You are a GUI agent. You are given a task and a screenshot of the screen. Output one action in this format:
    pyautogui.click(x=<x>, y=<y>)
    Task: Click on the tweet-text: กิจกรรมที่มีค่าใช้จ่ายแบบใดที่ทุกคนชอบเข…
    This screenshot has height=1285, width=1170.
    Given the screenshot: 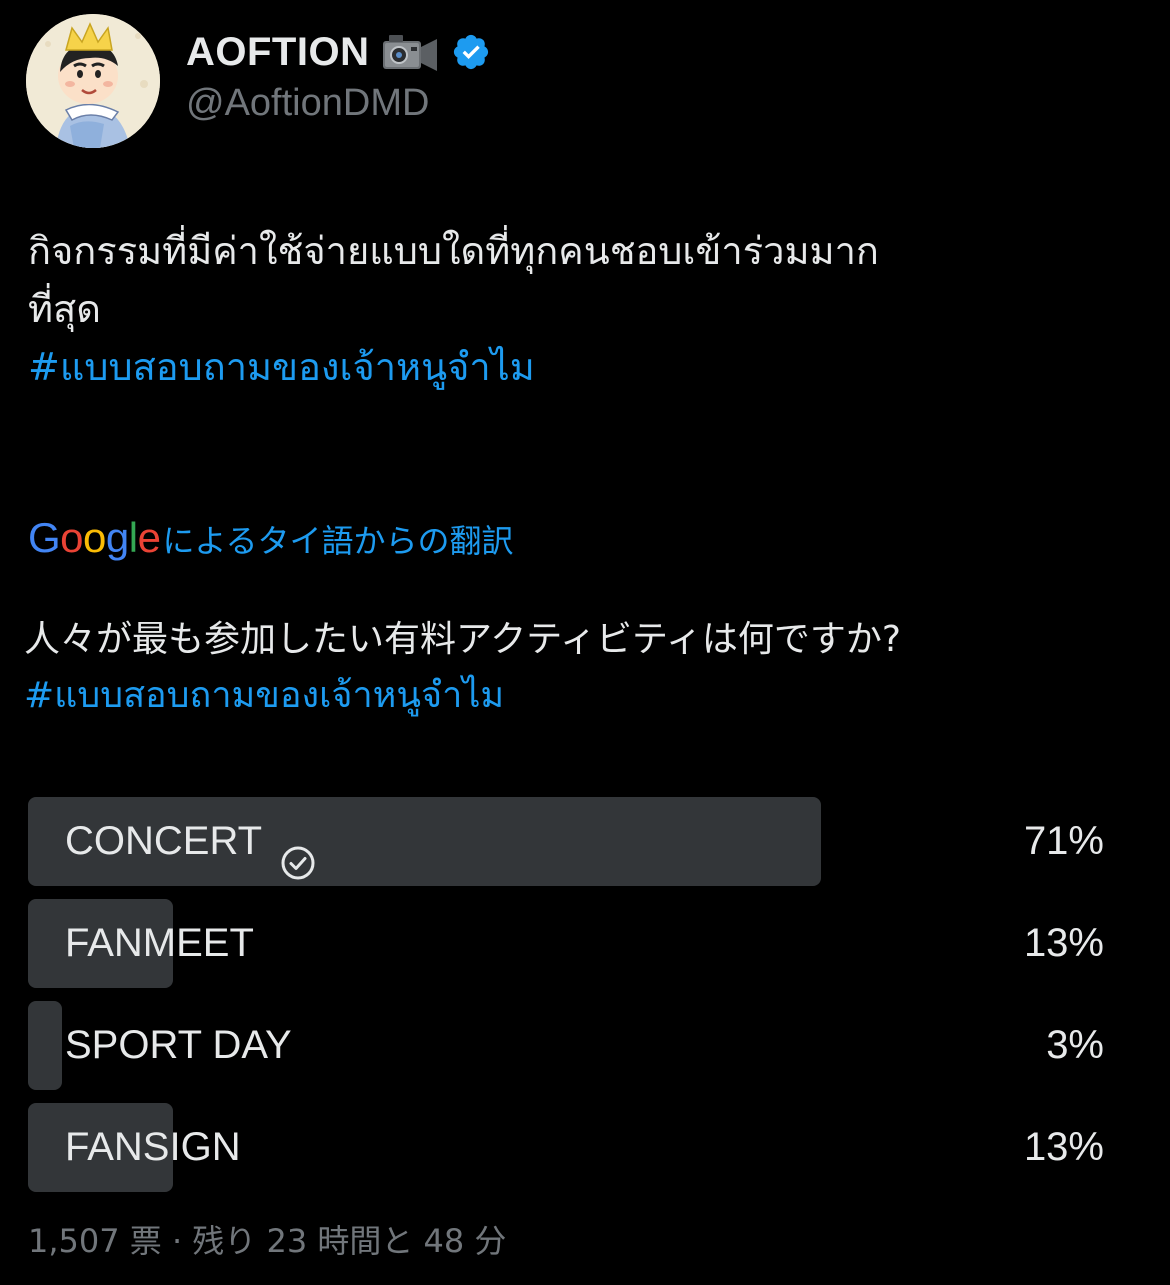 What is the action you would take?
    pyautogui.click(x=583, y=309)
    